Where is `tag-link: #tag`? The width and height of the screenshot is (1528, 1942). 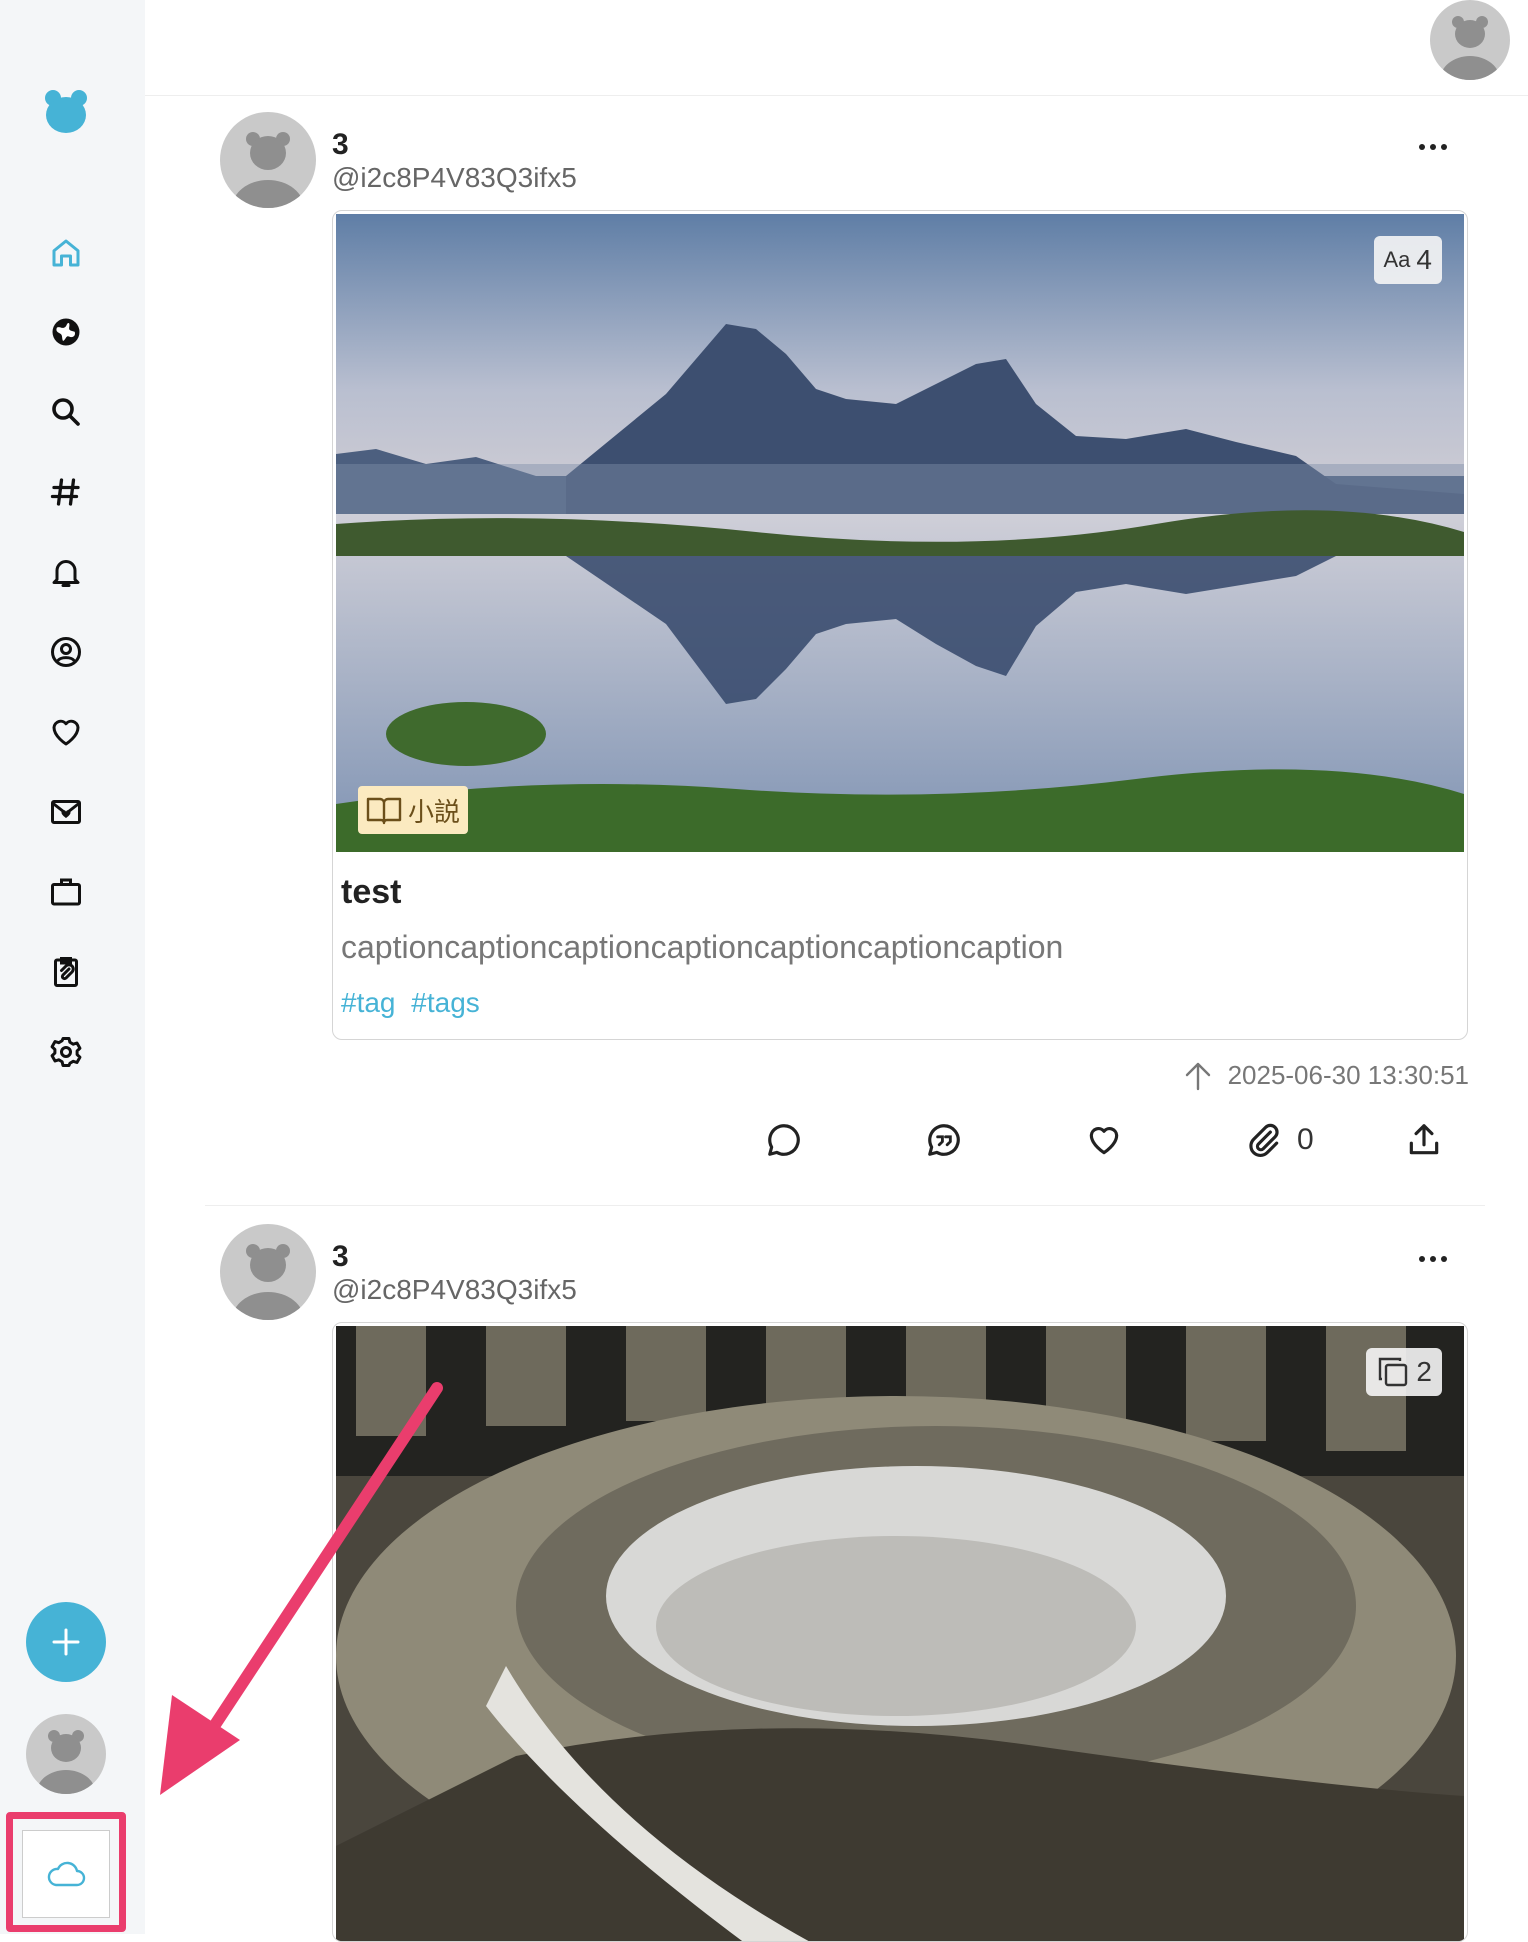 tag-link: #tag is located at coordinates (368, 1002).